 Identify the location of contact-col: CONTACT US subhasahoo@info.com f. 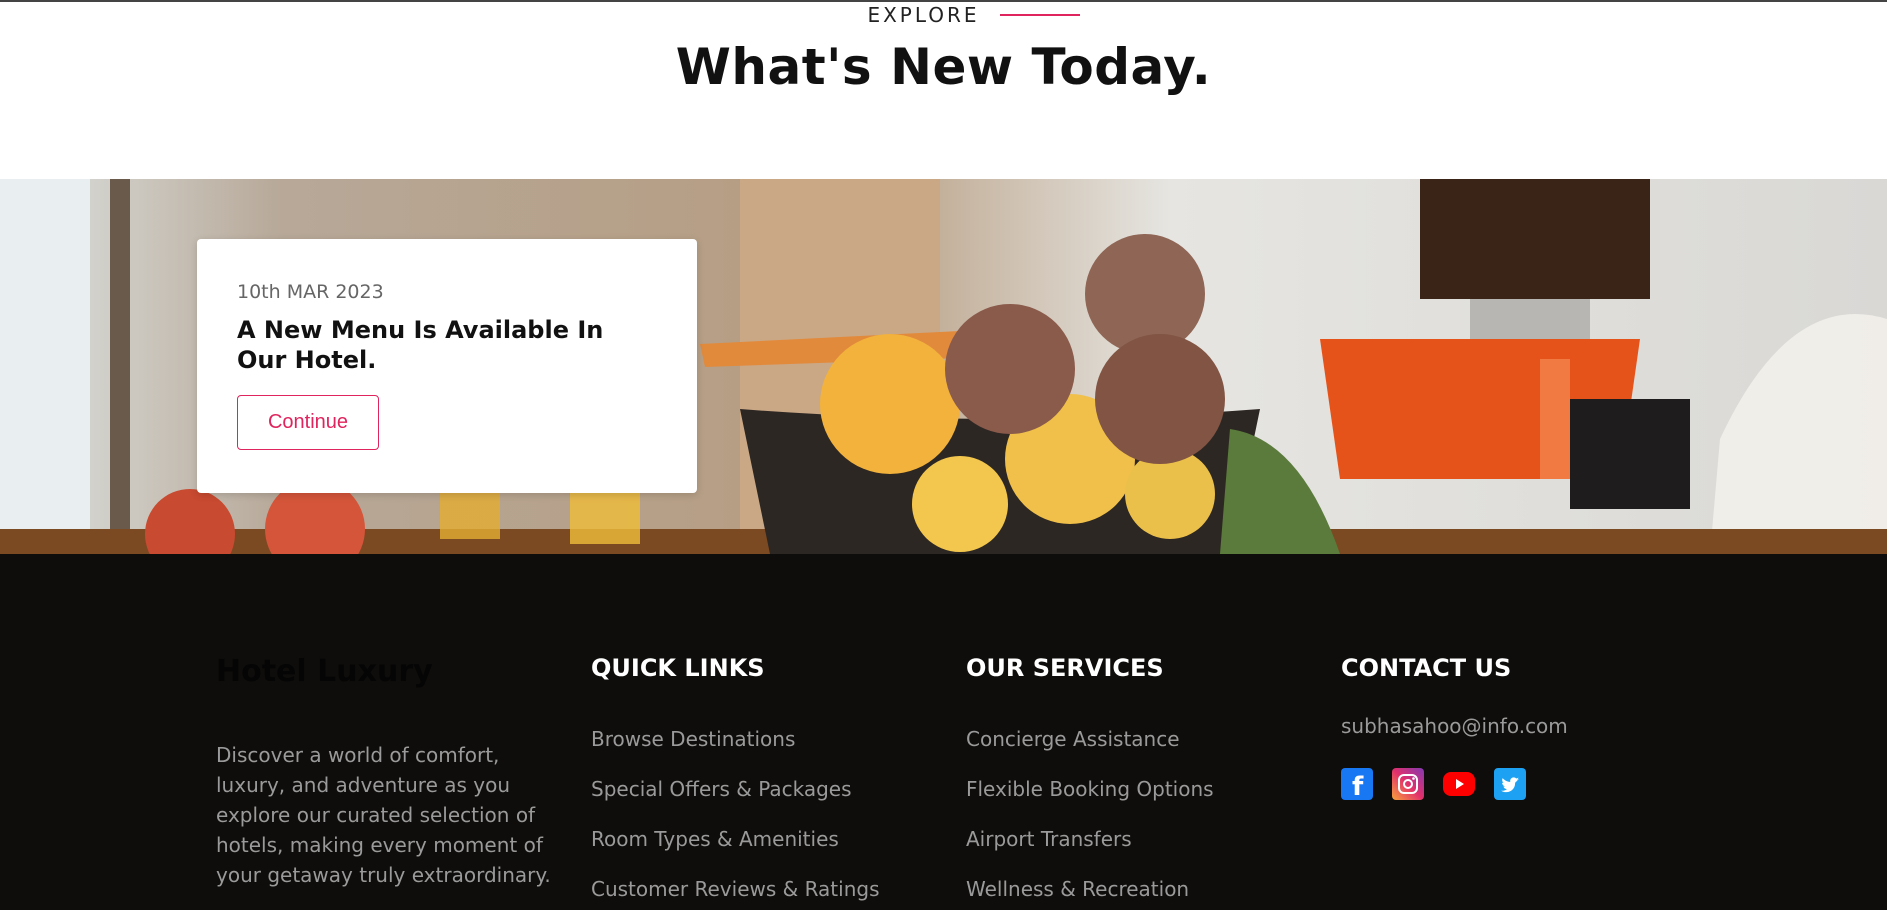
(1454, 727).